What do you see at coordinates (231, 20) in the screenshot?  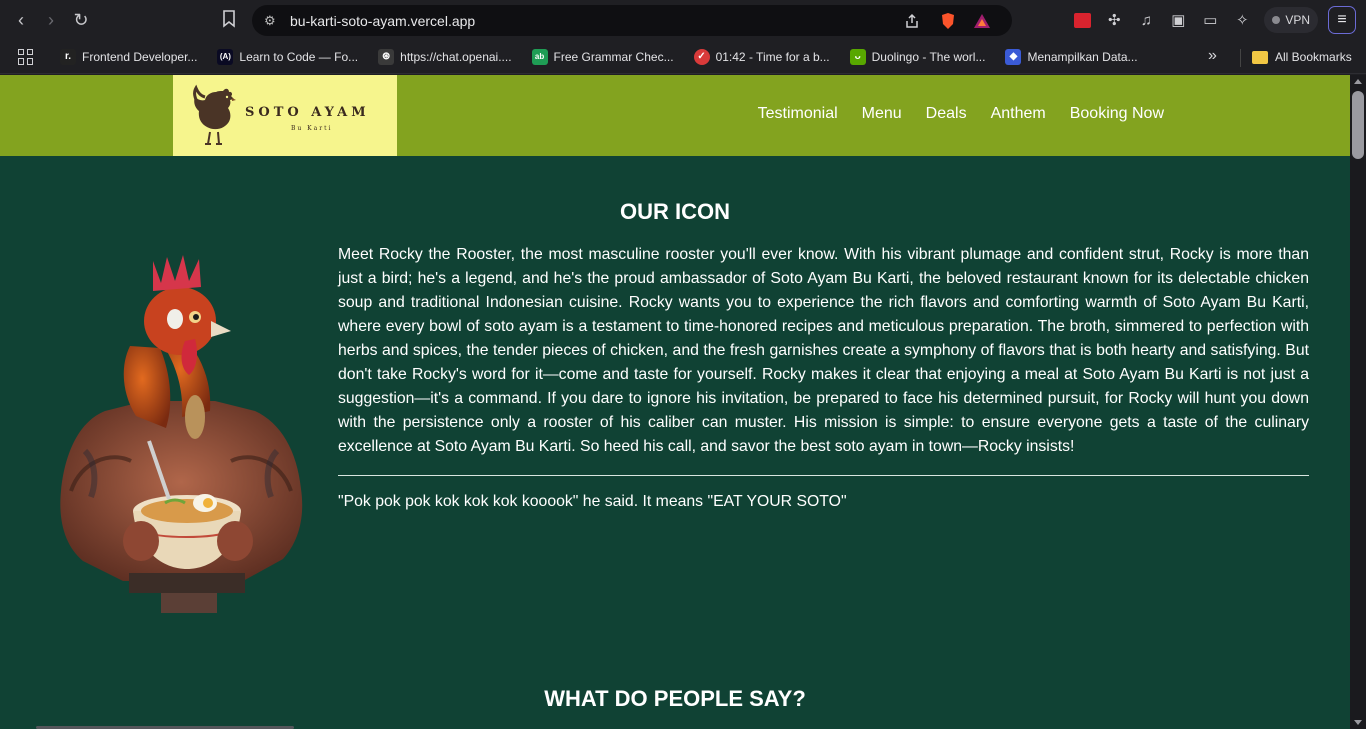 I see `bookmark-page-icon` at bounding box center [231, 20].